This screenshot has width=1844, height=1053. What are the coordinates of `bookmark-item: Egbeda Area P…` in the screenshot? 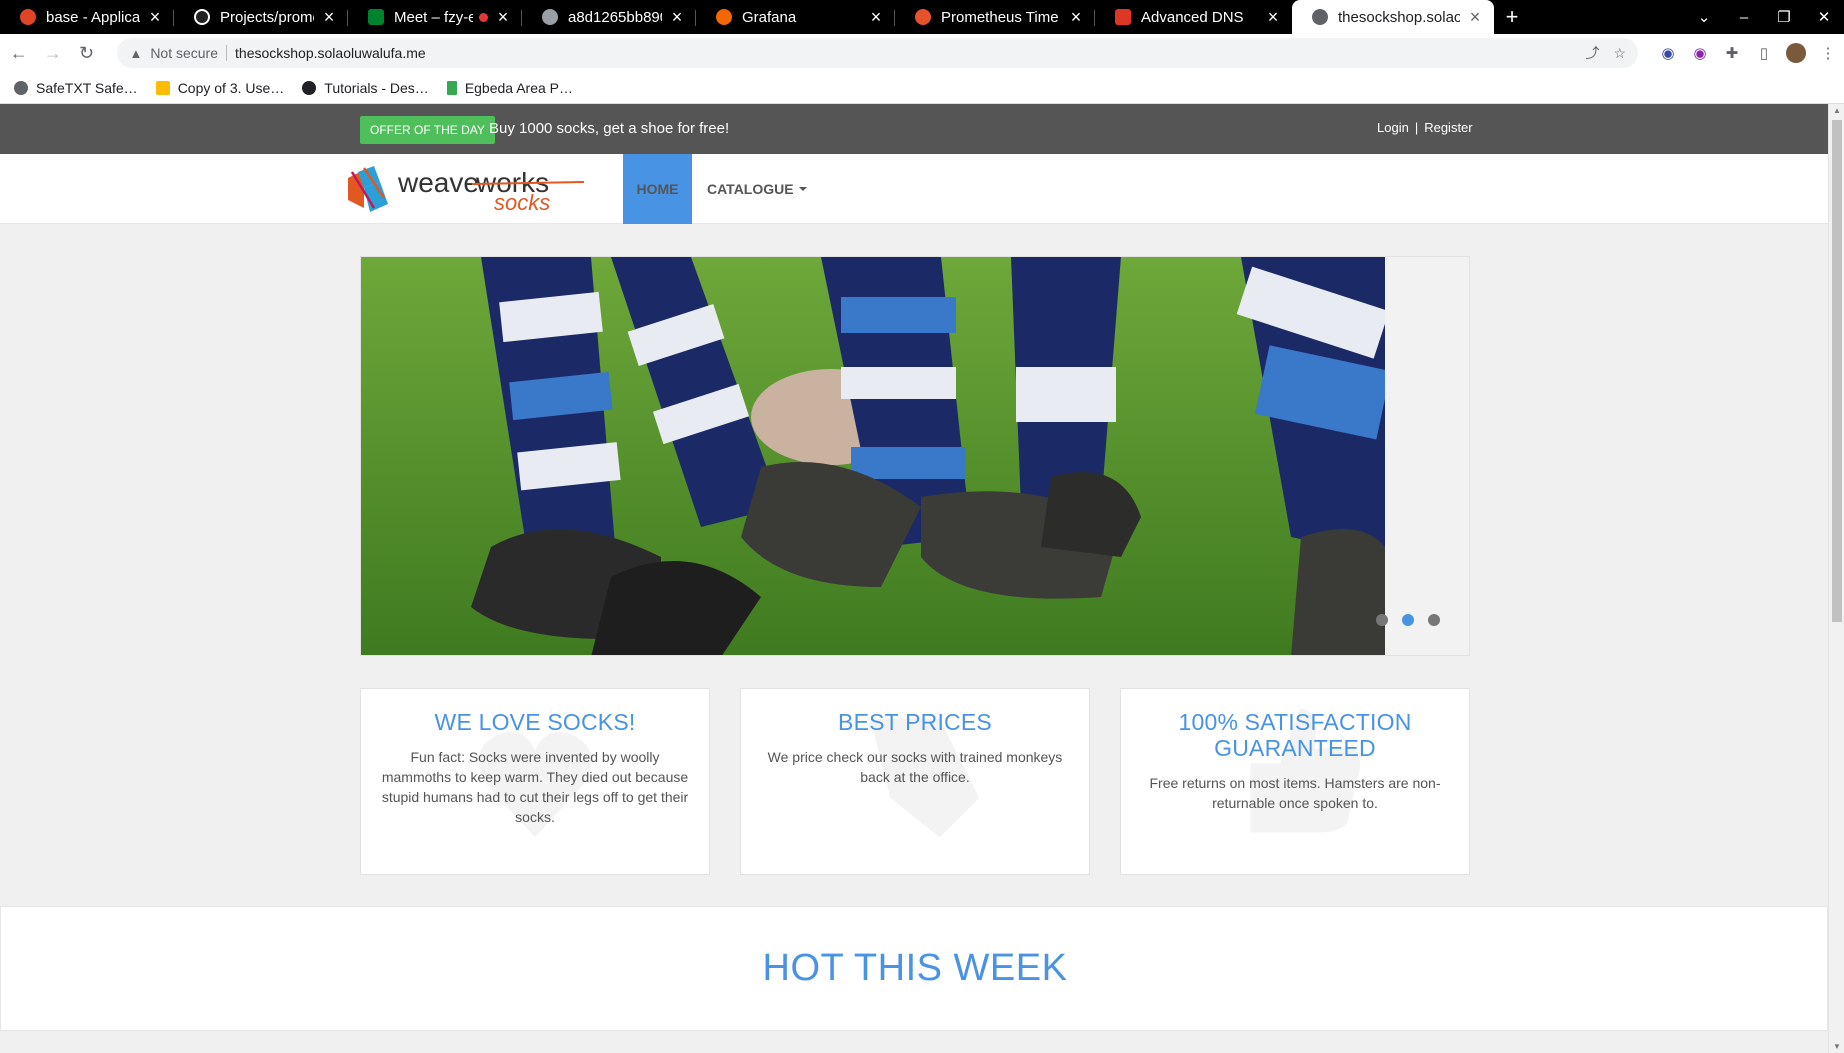 It's located at (509, 88).